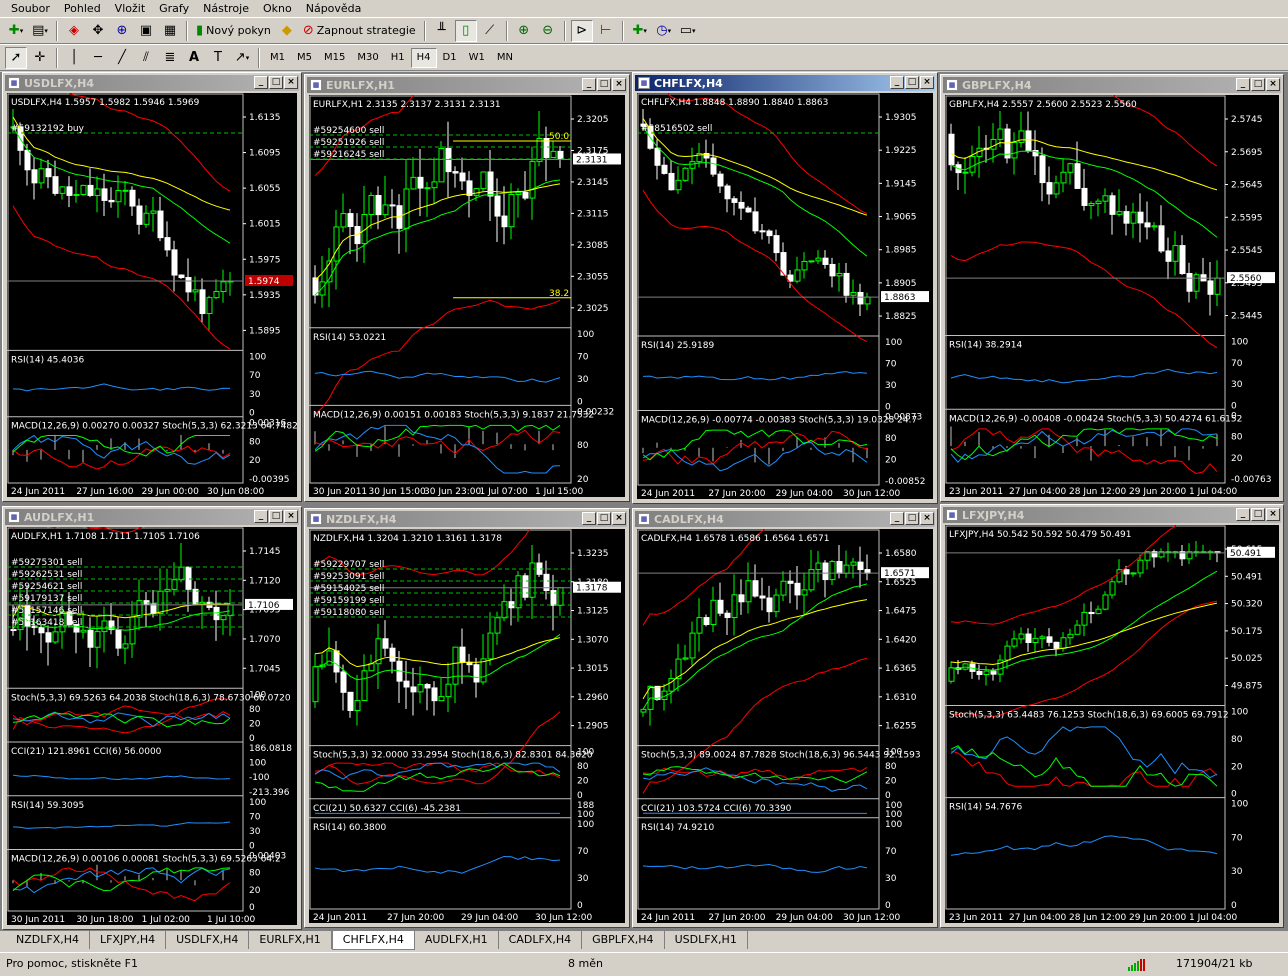 Image resolution: width=1288 pixels, height=976 pixels. Describe the element at coordinates (359, 31) in the screenshot. I see `strategies-button: ⊘ Zapnout strategie` at that location.